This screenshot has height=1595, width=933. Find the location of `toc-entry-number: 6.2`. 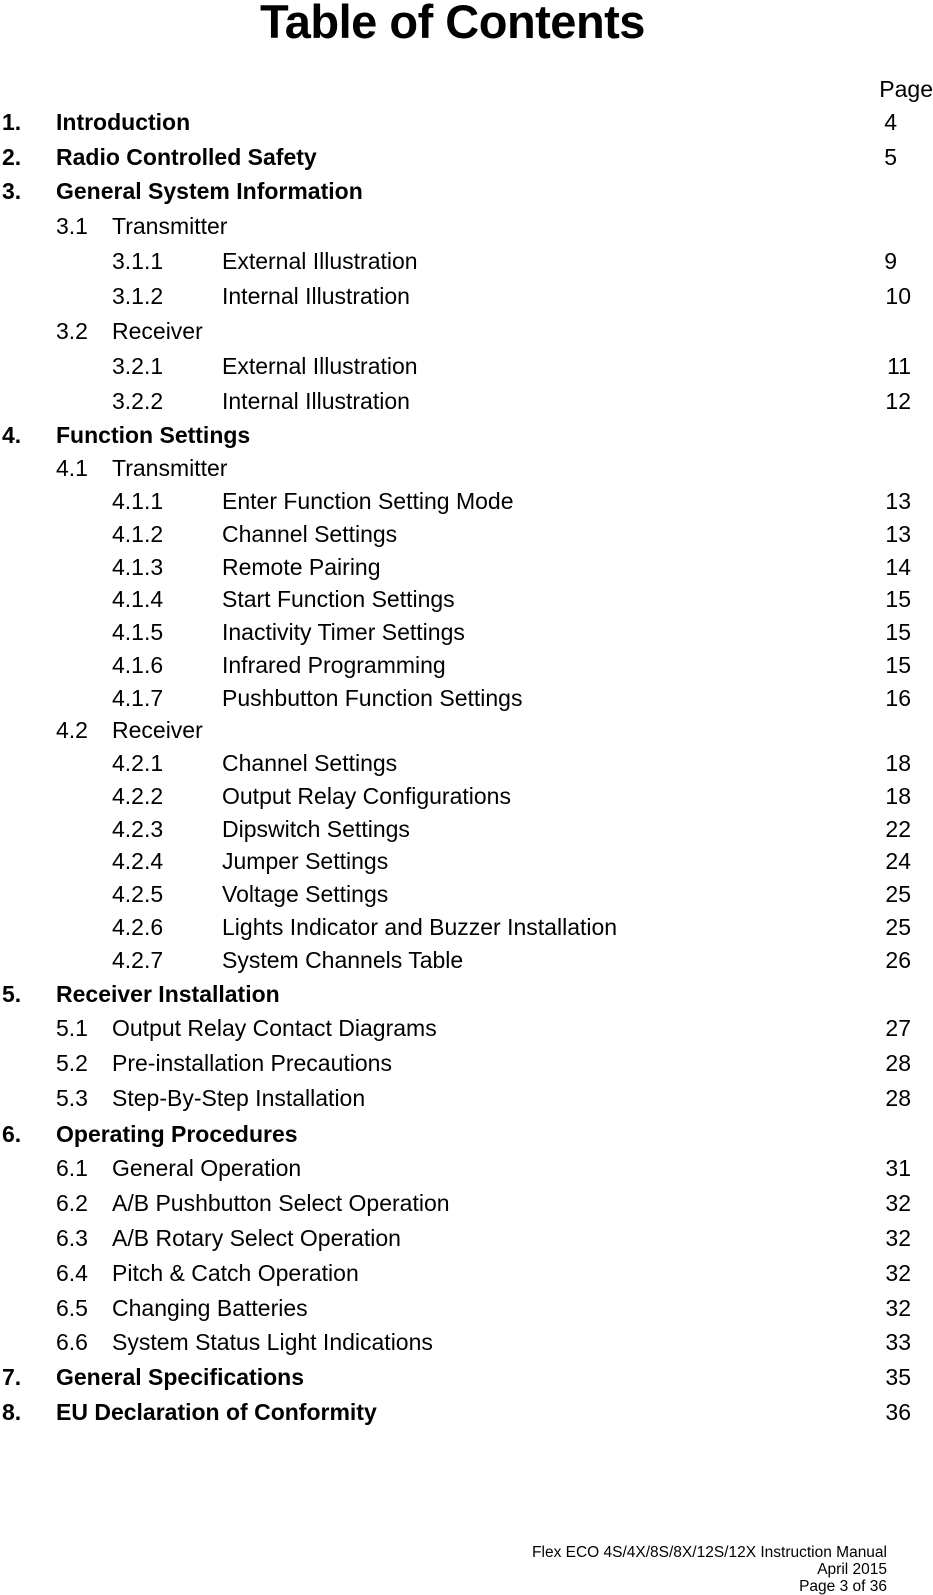

toc-entry-number: 6.2 is located at coordinates (72, 1203).